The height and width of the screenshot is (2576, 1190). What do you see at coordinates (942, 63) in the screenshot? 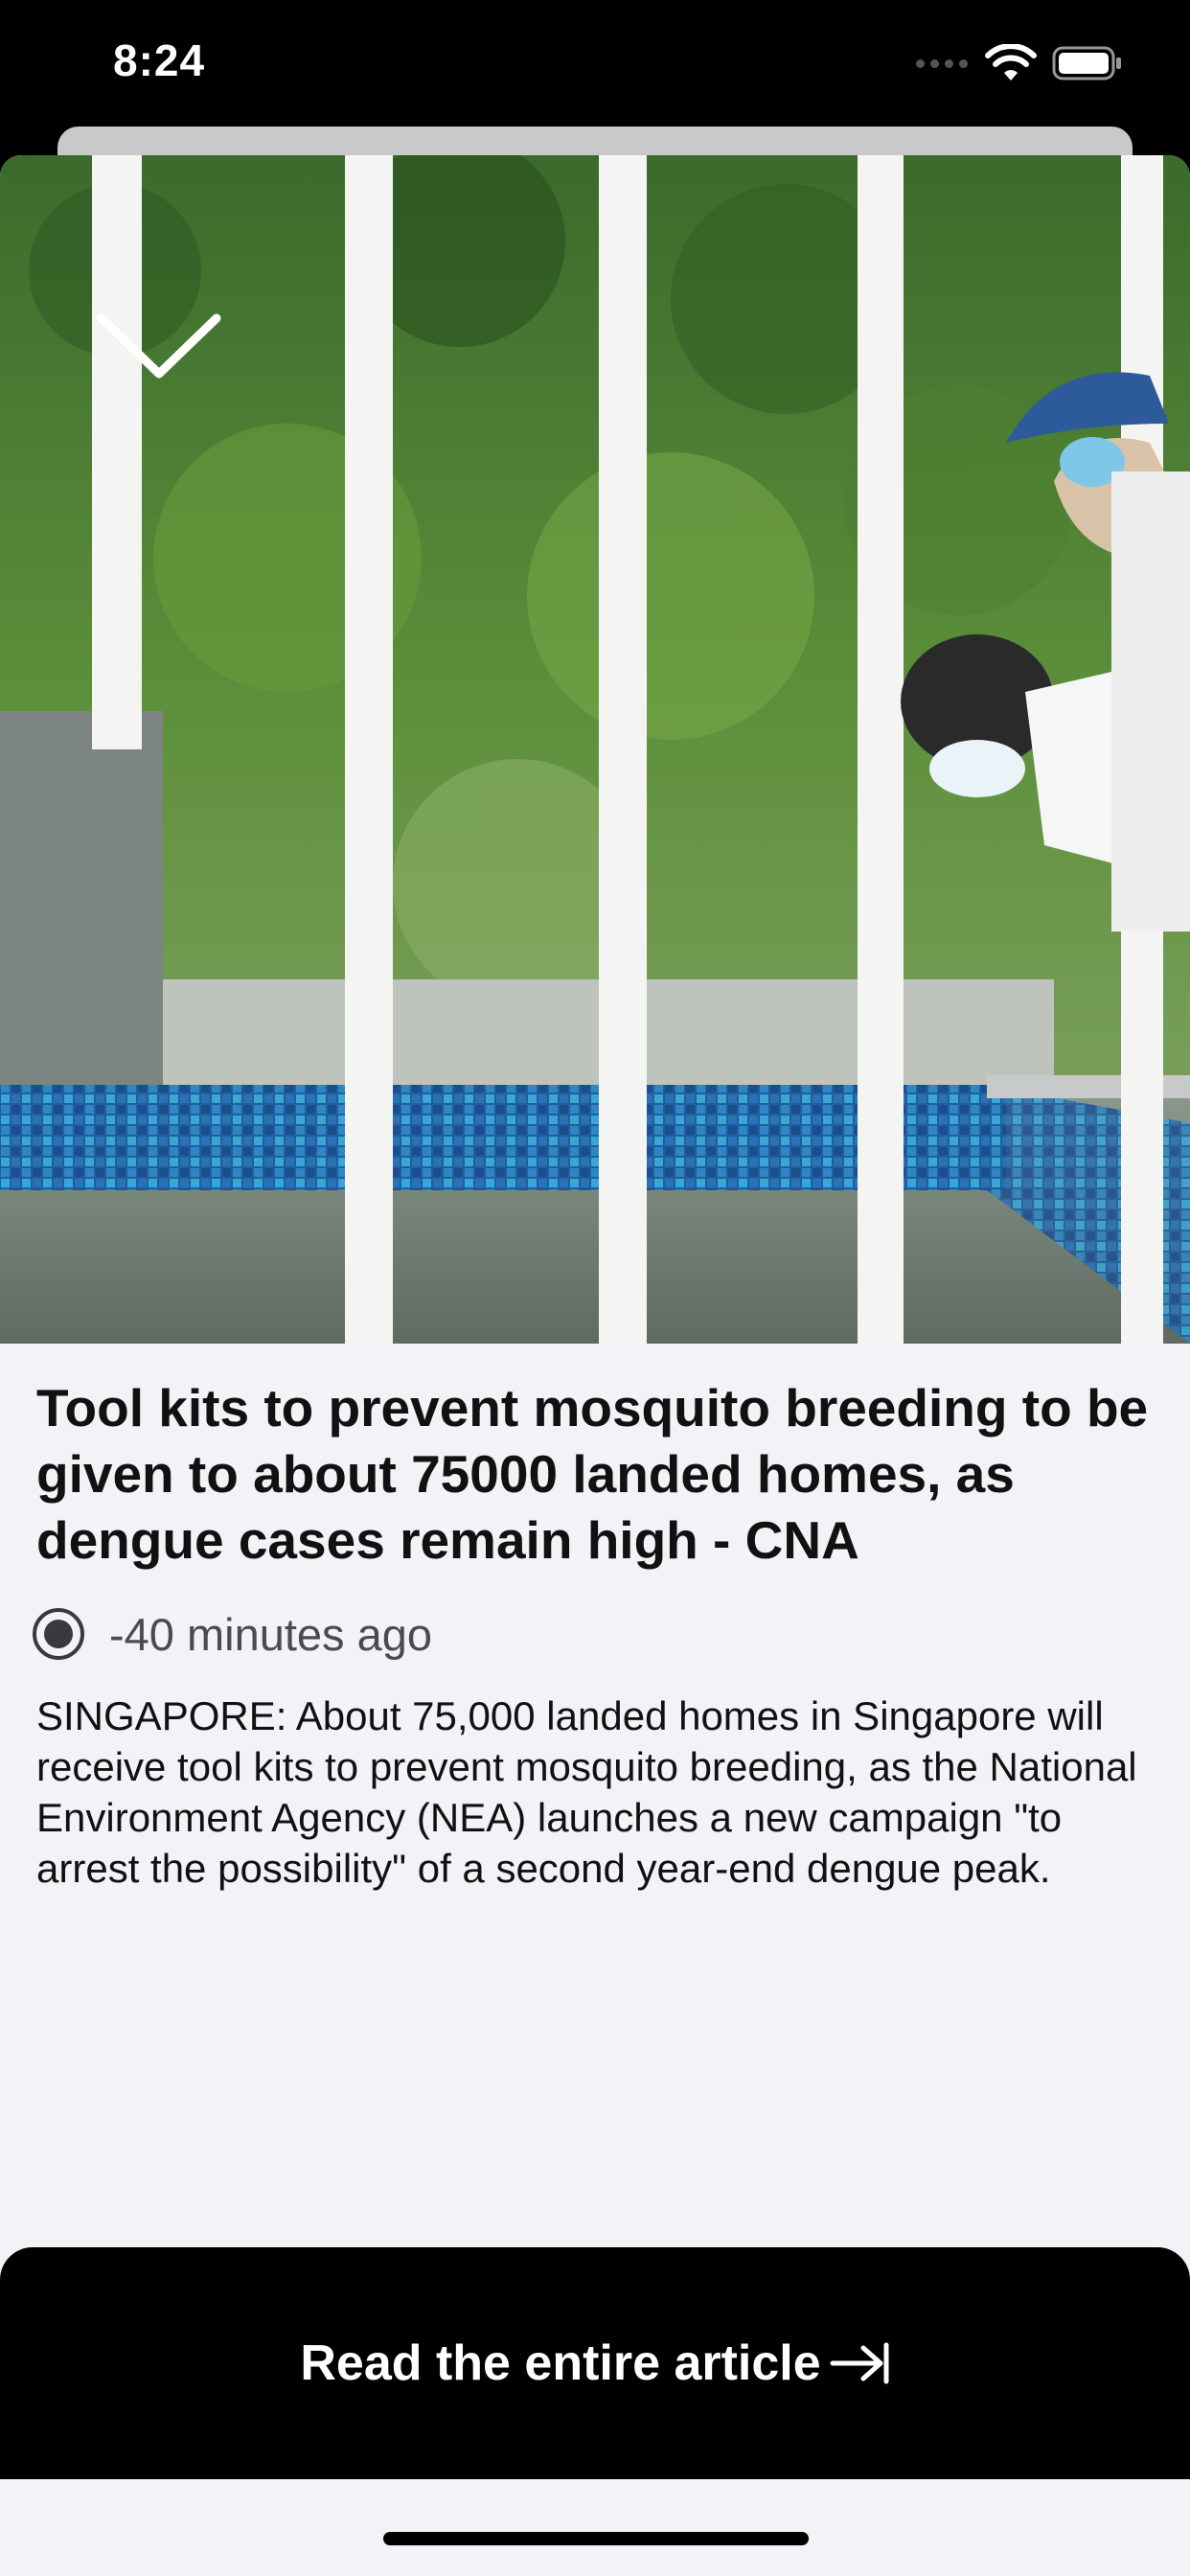
I see `cellular-signal-icon` at bounding box center [942, 63].